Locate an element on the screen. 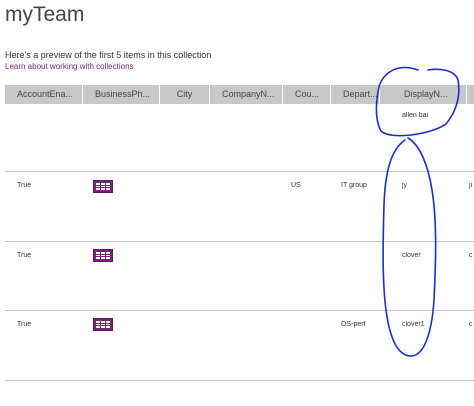 This screenshot has width=474, height=406. cell-display-name: clover1 is located at coordinates (413, 324).